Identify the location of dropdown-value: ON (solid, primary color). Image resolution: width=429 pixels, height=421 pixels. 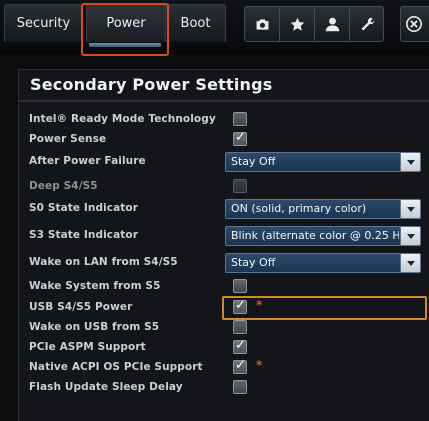
(299, 208).